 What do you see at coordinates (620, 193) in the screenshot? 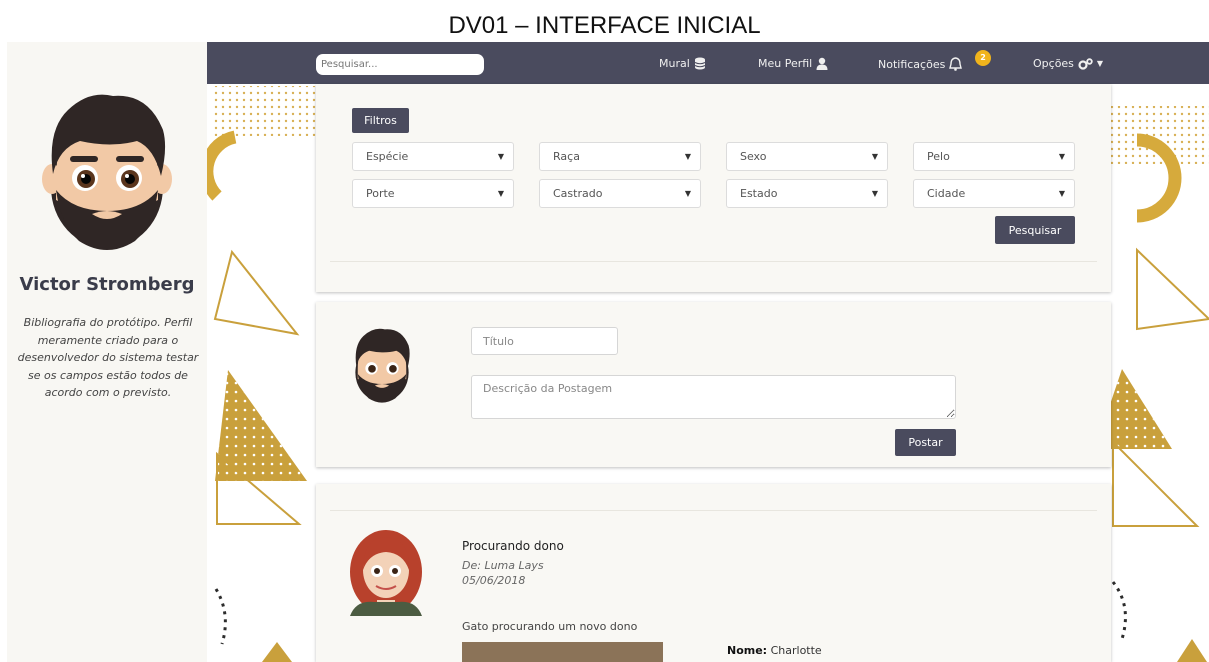
I see `neutered-select: Castrado ▼` at bounding box center [620, 193].